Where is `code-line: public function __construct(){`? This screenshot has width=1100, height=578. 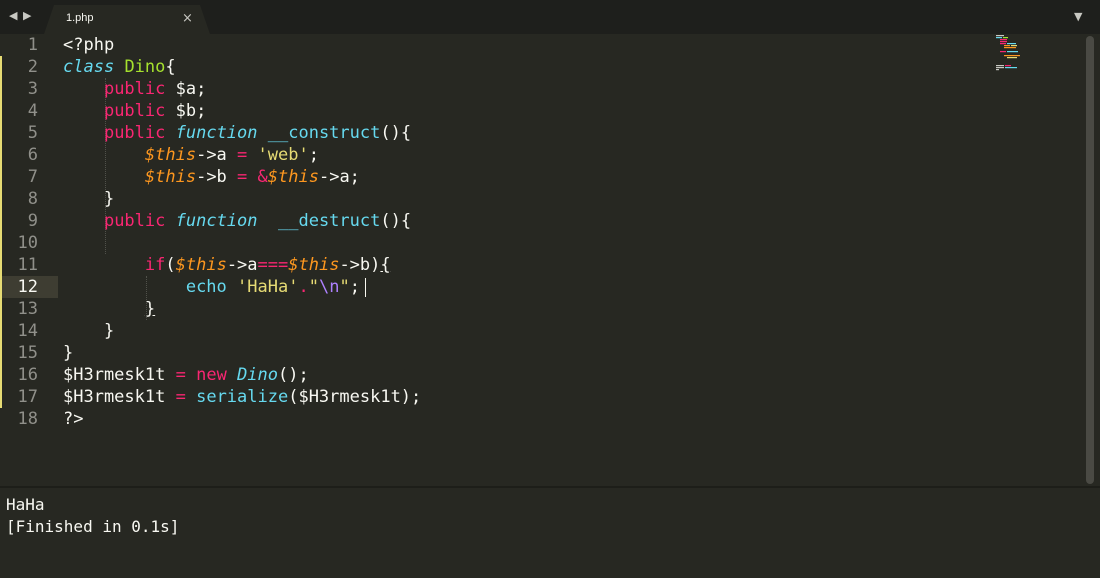
code-line: public function __construct(){ is located at coordinates (257, 133).